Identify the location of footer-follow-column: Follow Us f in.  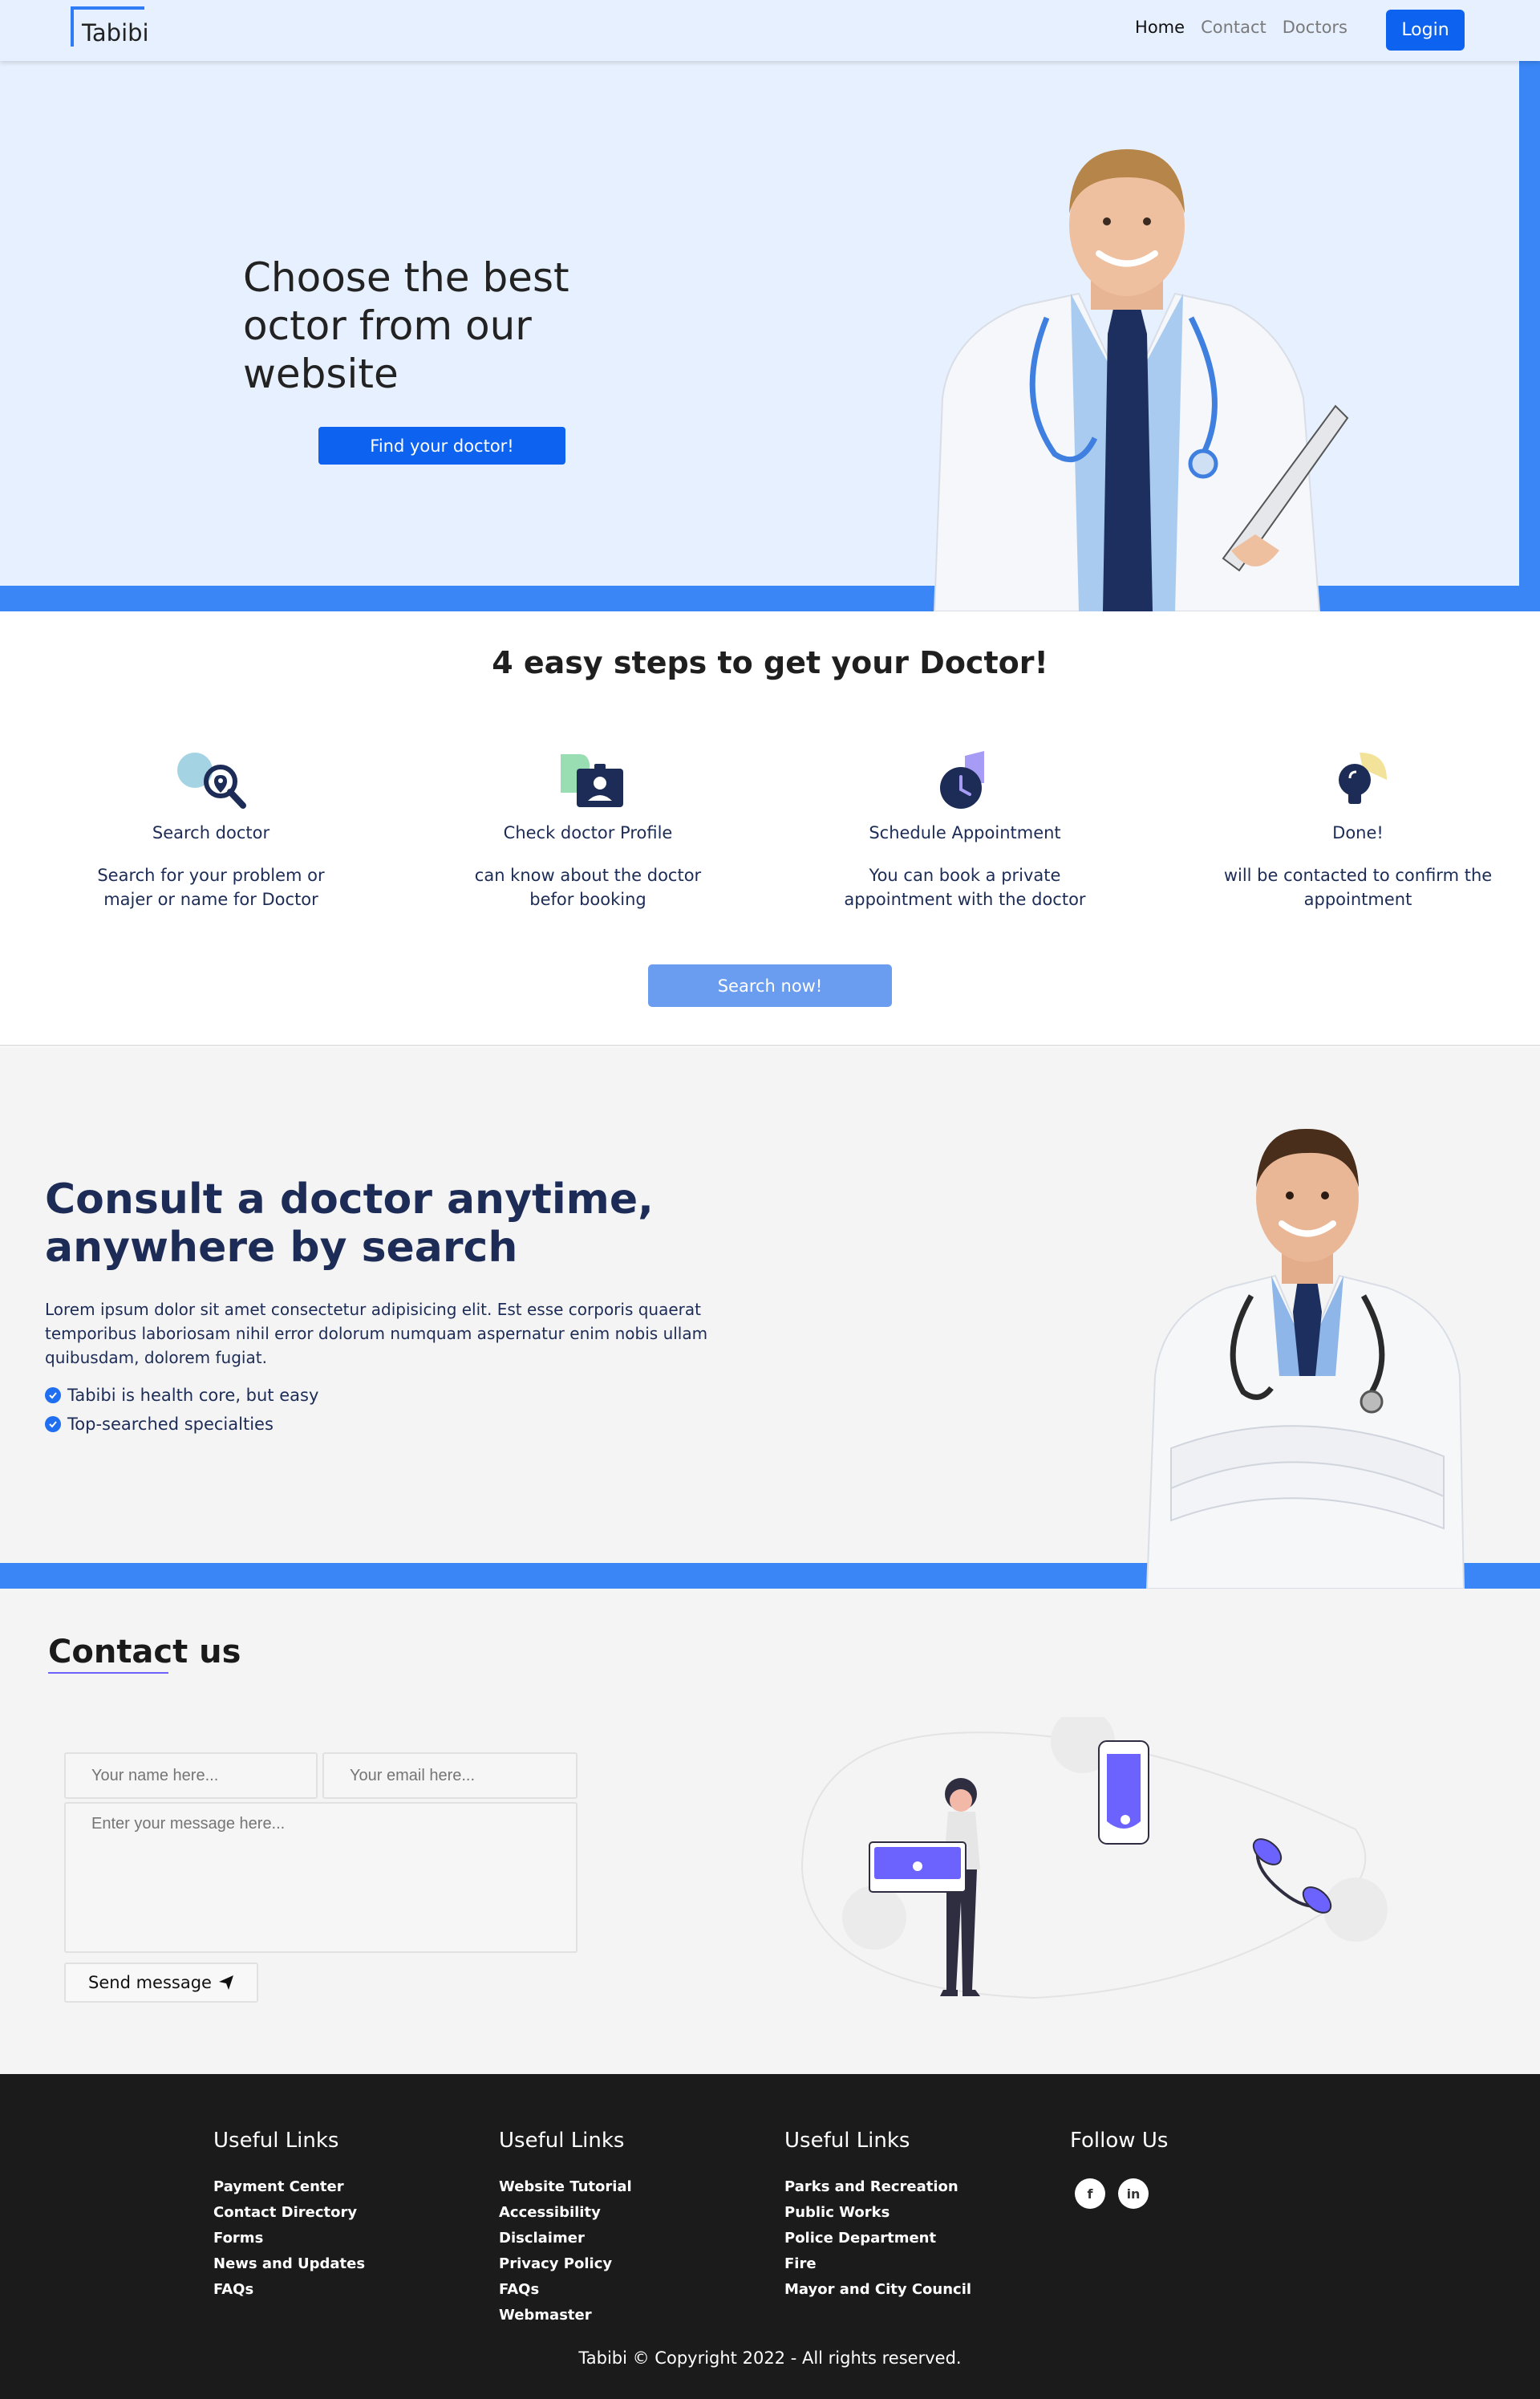
(1198, 2169).